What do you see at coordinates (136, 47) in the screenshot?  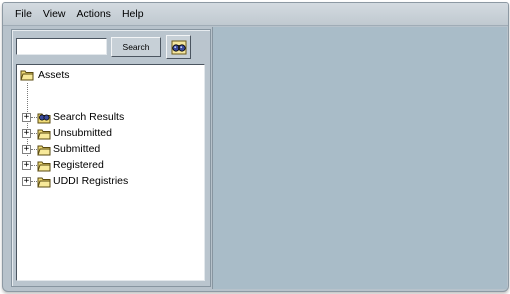 I see `search-button: Search` at bounding box center [136, 47].